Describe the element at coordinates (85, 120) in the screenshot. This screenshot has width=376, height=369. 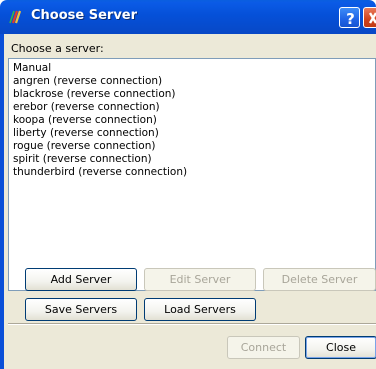
I see `list-item: koopa (reverse connection)` at that location.